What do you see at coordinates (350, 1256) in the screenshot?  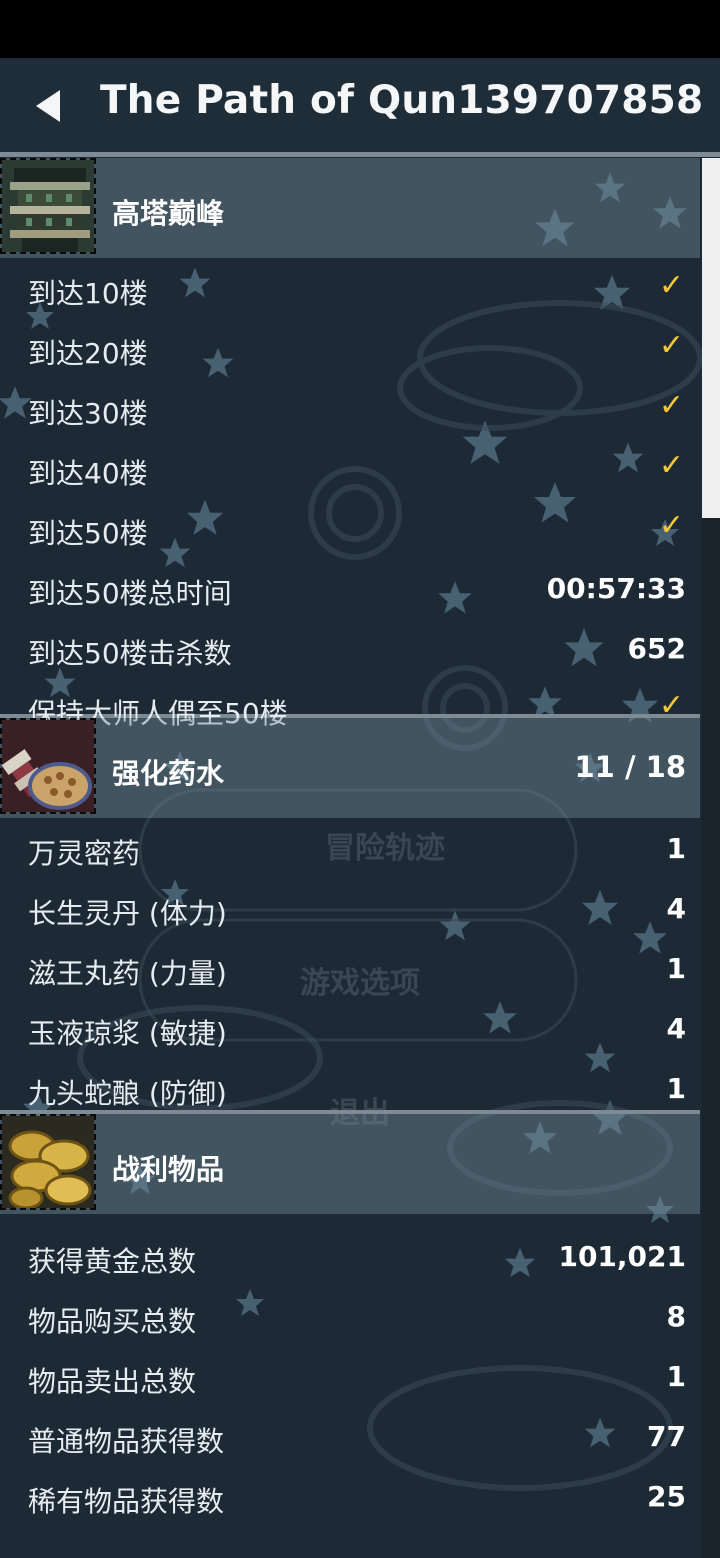 I see `stat-row: 获得黄金总数 101,021` at bounding box center [350, 1256].